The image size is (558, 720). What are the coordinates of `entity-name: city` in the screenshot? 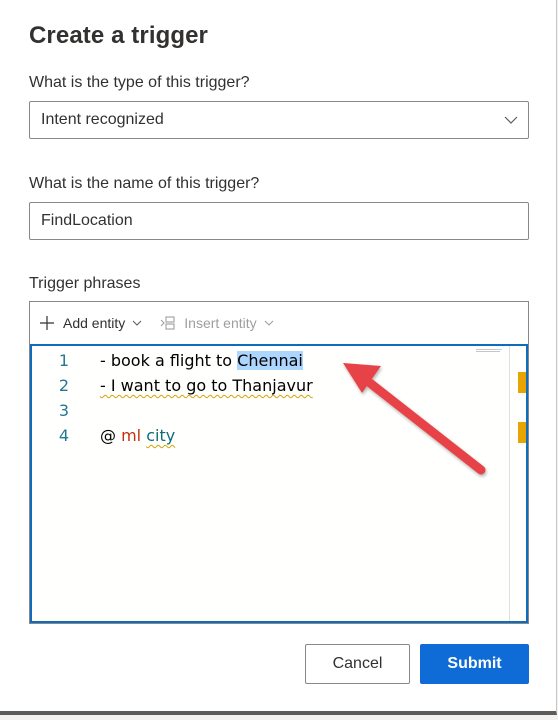 It's located at (161, 435).